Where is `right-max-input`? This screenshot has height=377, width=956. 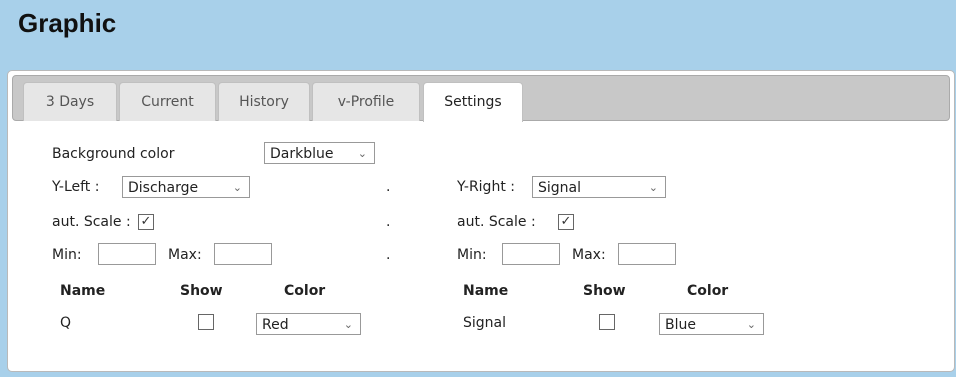
right-max-input is located at coordinates (647, 254).